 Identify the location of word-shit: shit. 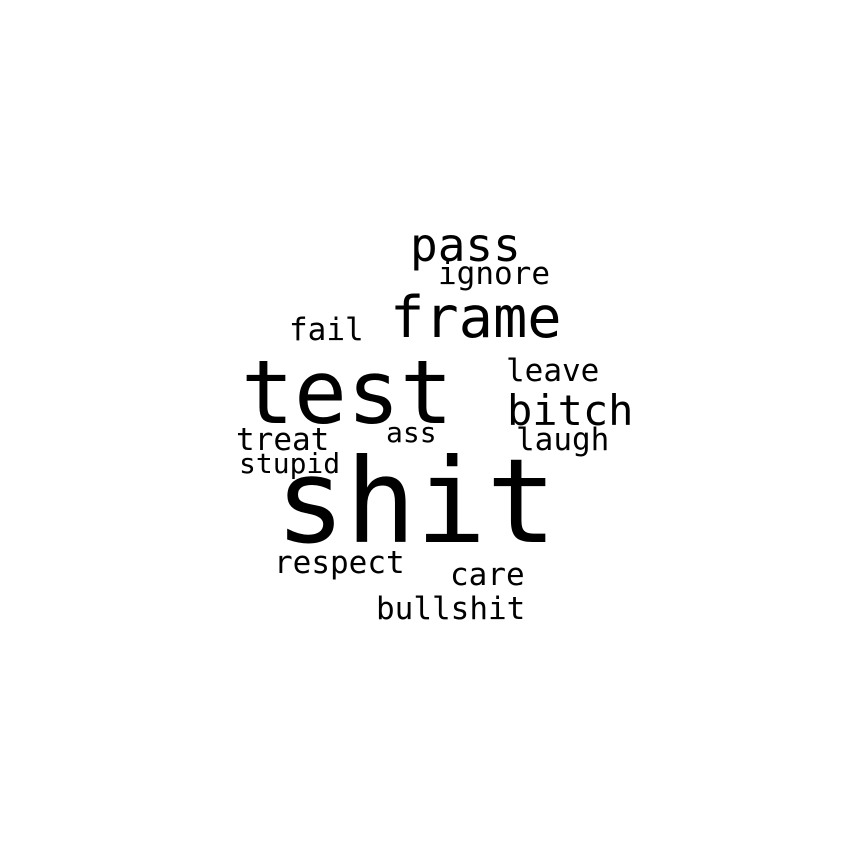
(416, 501).